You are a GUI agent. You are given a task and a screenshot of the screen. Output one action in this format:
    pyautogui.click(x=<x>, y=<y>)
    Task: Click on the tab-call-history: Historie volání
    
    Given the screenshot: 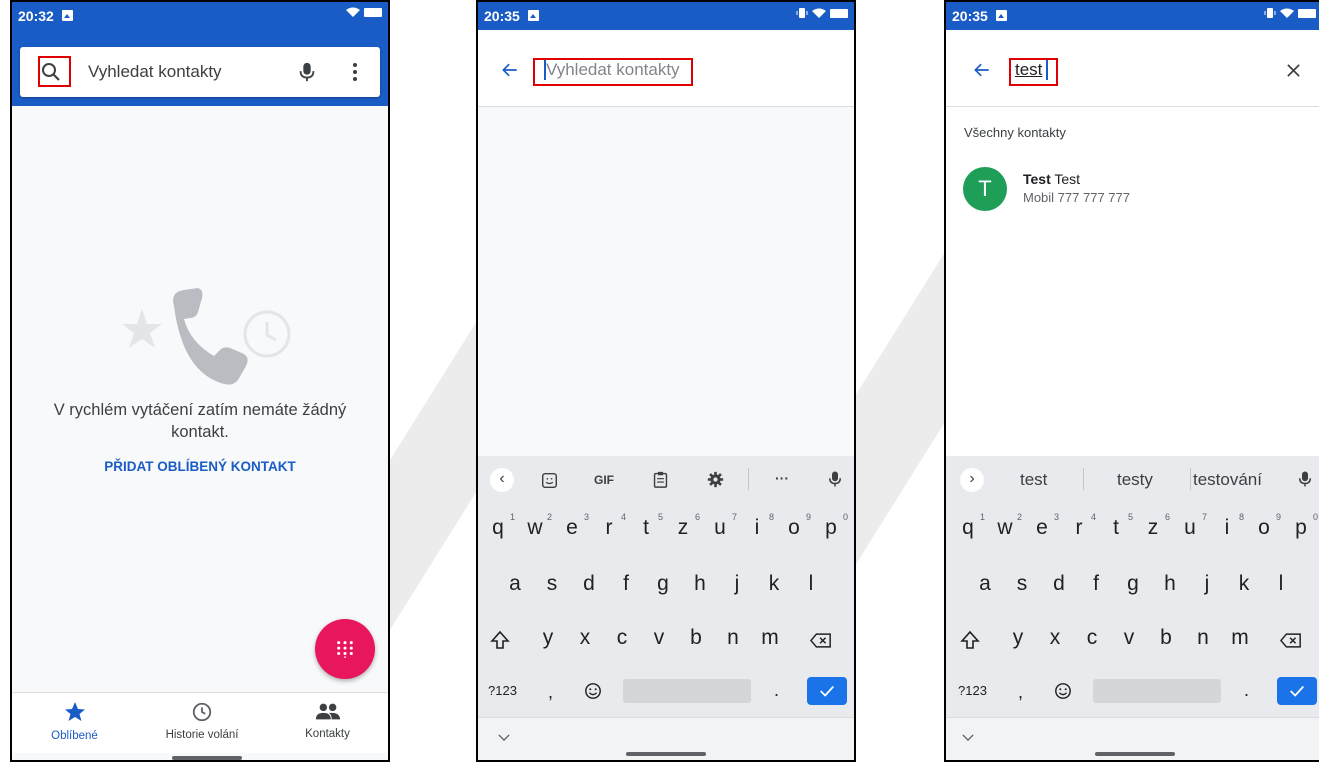 What is the action you would take?
    pyautogui.click(x=202, y=723)
    